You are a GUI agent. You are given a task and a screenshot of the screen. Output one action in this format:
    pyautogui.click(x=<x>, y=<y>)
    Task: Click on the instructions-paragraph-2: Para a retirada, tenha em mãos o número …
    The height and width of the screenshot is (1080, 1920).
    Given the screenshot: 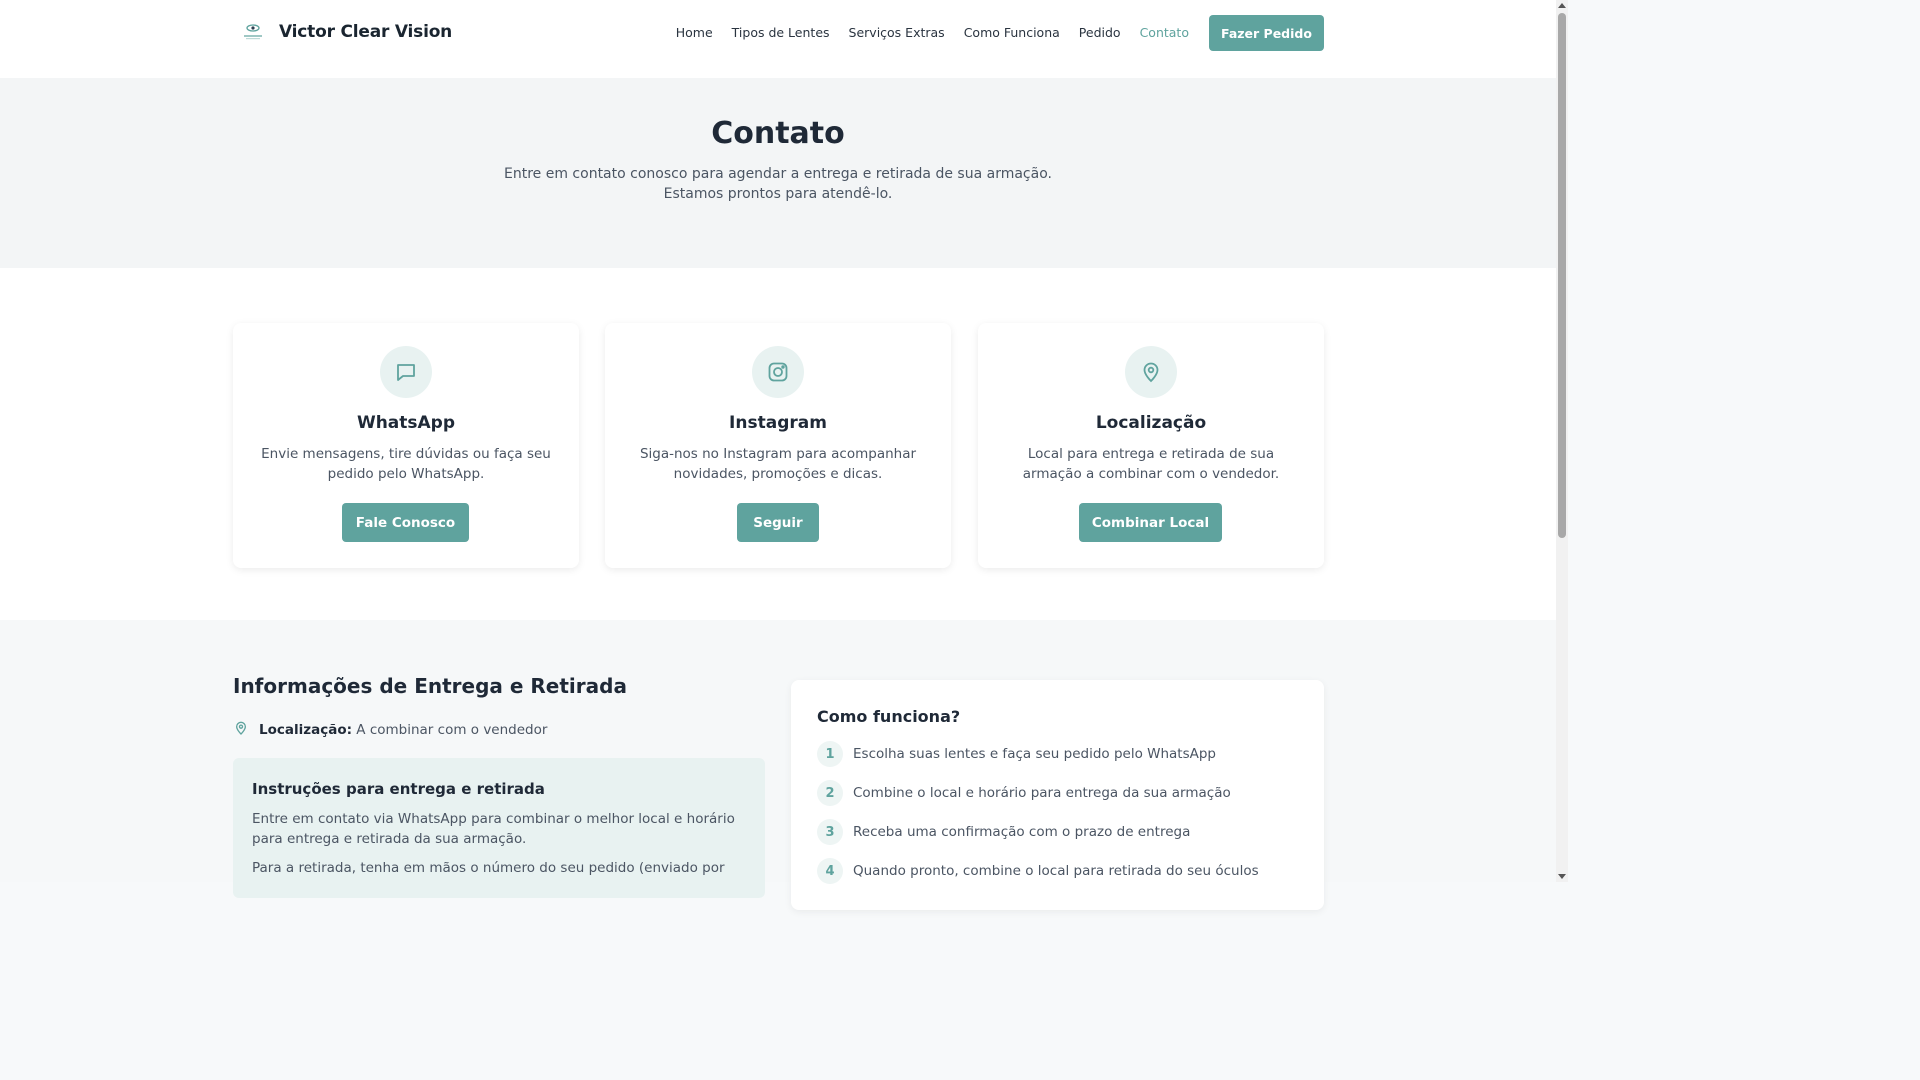 What is the action you would take?
    pyautogui.click(x=488, y=868)
    